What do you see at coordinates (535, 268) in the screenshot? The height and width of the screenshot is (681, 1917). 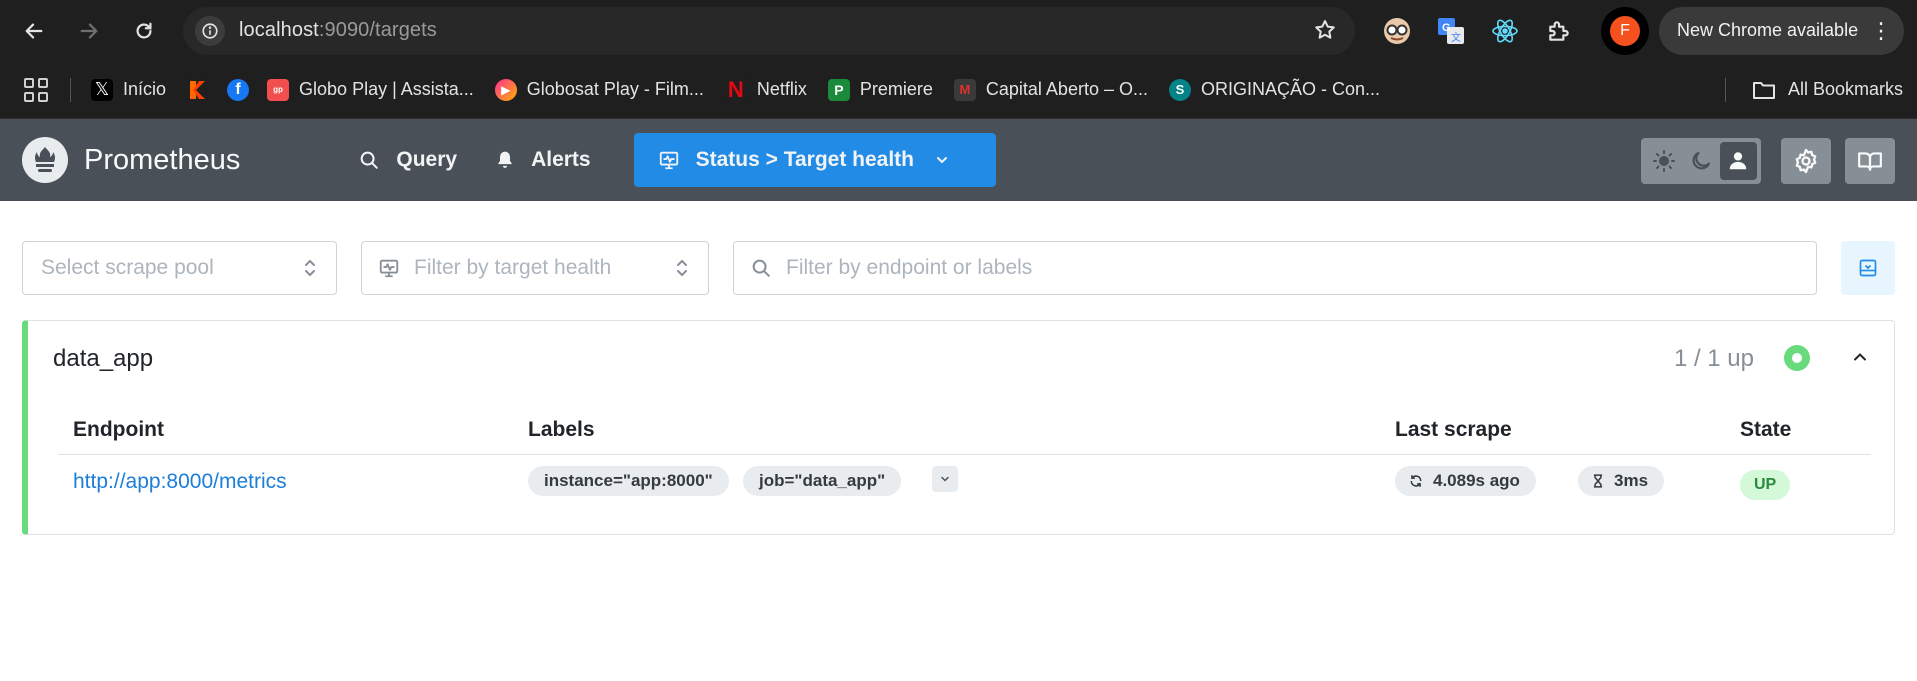 I see `target-health-select: Filter by target health` at bounding box center [535, 268].